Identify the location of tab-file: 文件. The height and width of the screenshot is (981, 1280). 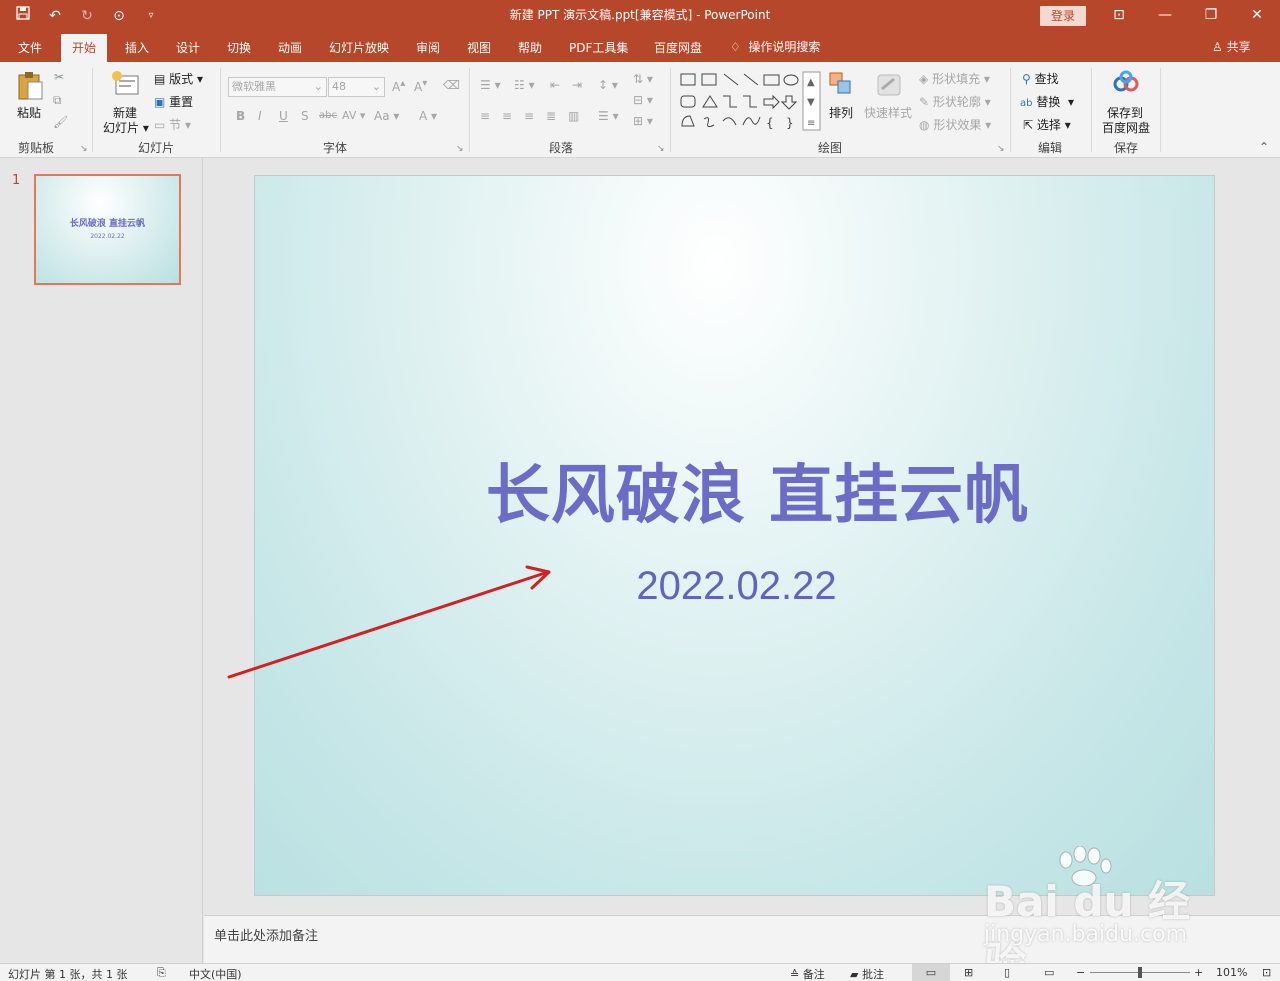
(30, 48).